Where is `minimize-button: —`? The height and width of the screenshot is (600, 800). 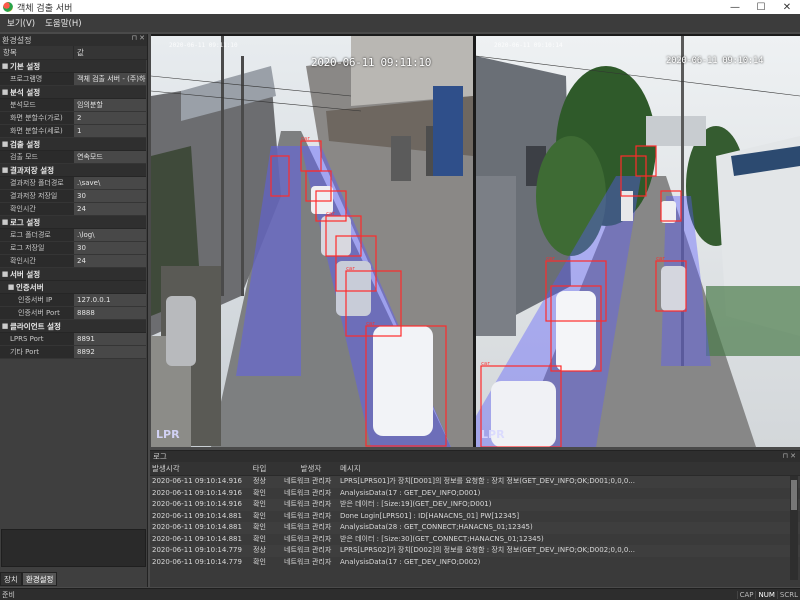 minimize-button: — is located at coordinates (735, 7).